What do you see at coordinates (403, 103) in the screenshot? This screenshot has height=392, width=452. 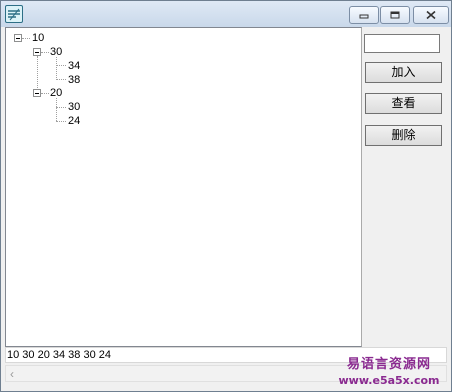 I see `view-button: 查看` at bounding box center [403, 103].